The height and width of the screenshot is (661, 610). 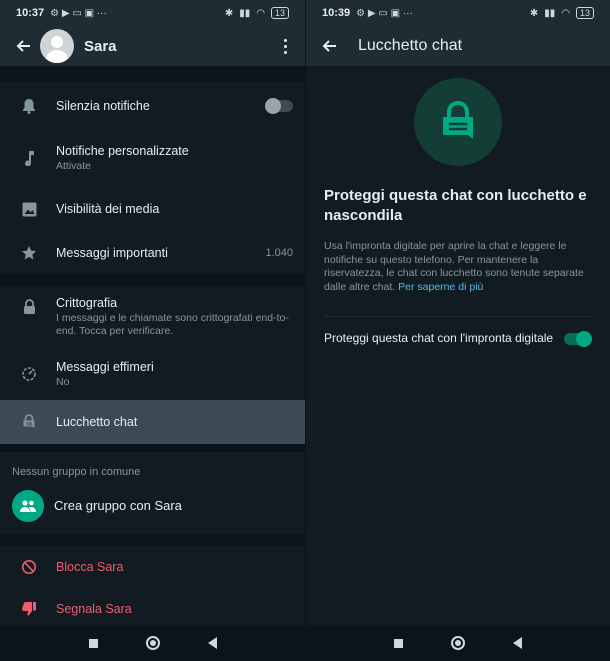 I want to click on starred-messages-label: Messaggi importanti, so click(x=112, y=253).